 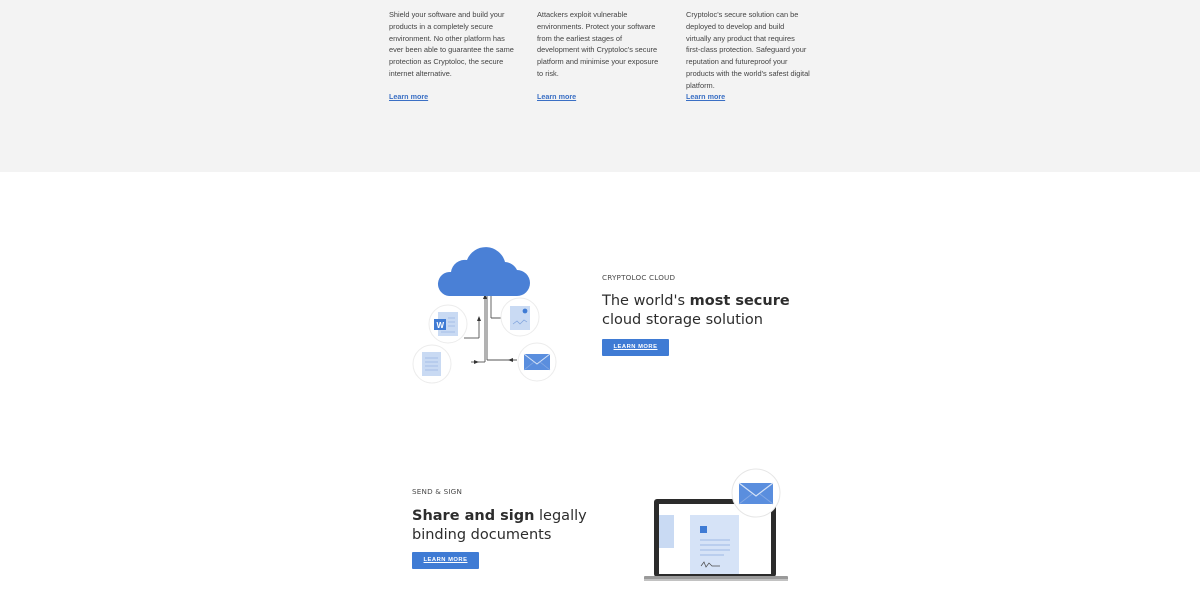 I want to click on sign-learn-more-button: LEARN MORE, so click(x=445, y=560).